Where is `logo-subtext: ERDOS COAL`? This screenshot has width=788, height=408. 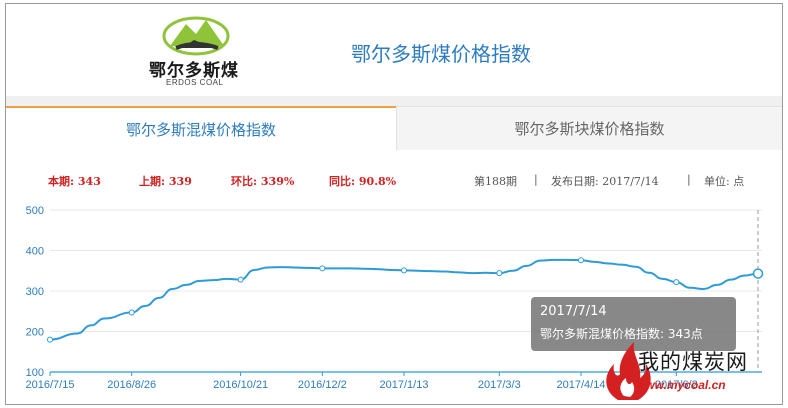
logo-subtext: ERDOS COAL is located at coordinates (195, 82).